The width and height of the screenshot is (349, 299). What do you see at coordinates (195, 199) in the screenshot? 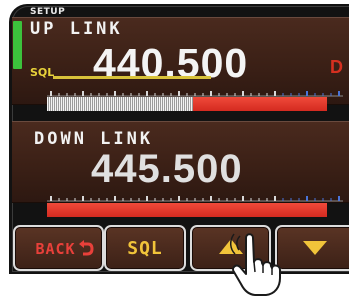
I see `downlink-meter-scale` at bounding box center [195, 199].